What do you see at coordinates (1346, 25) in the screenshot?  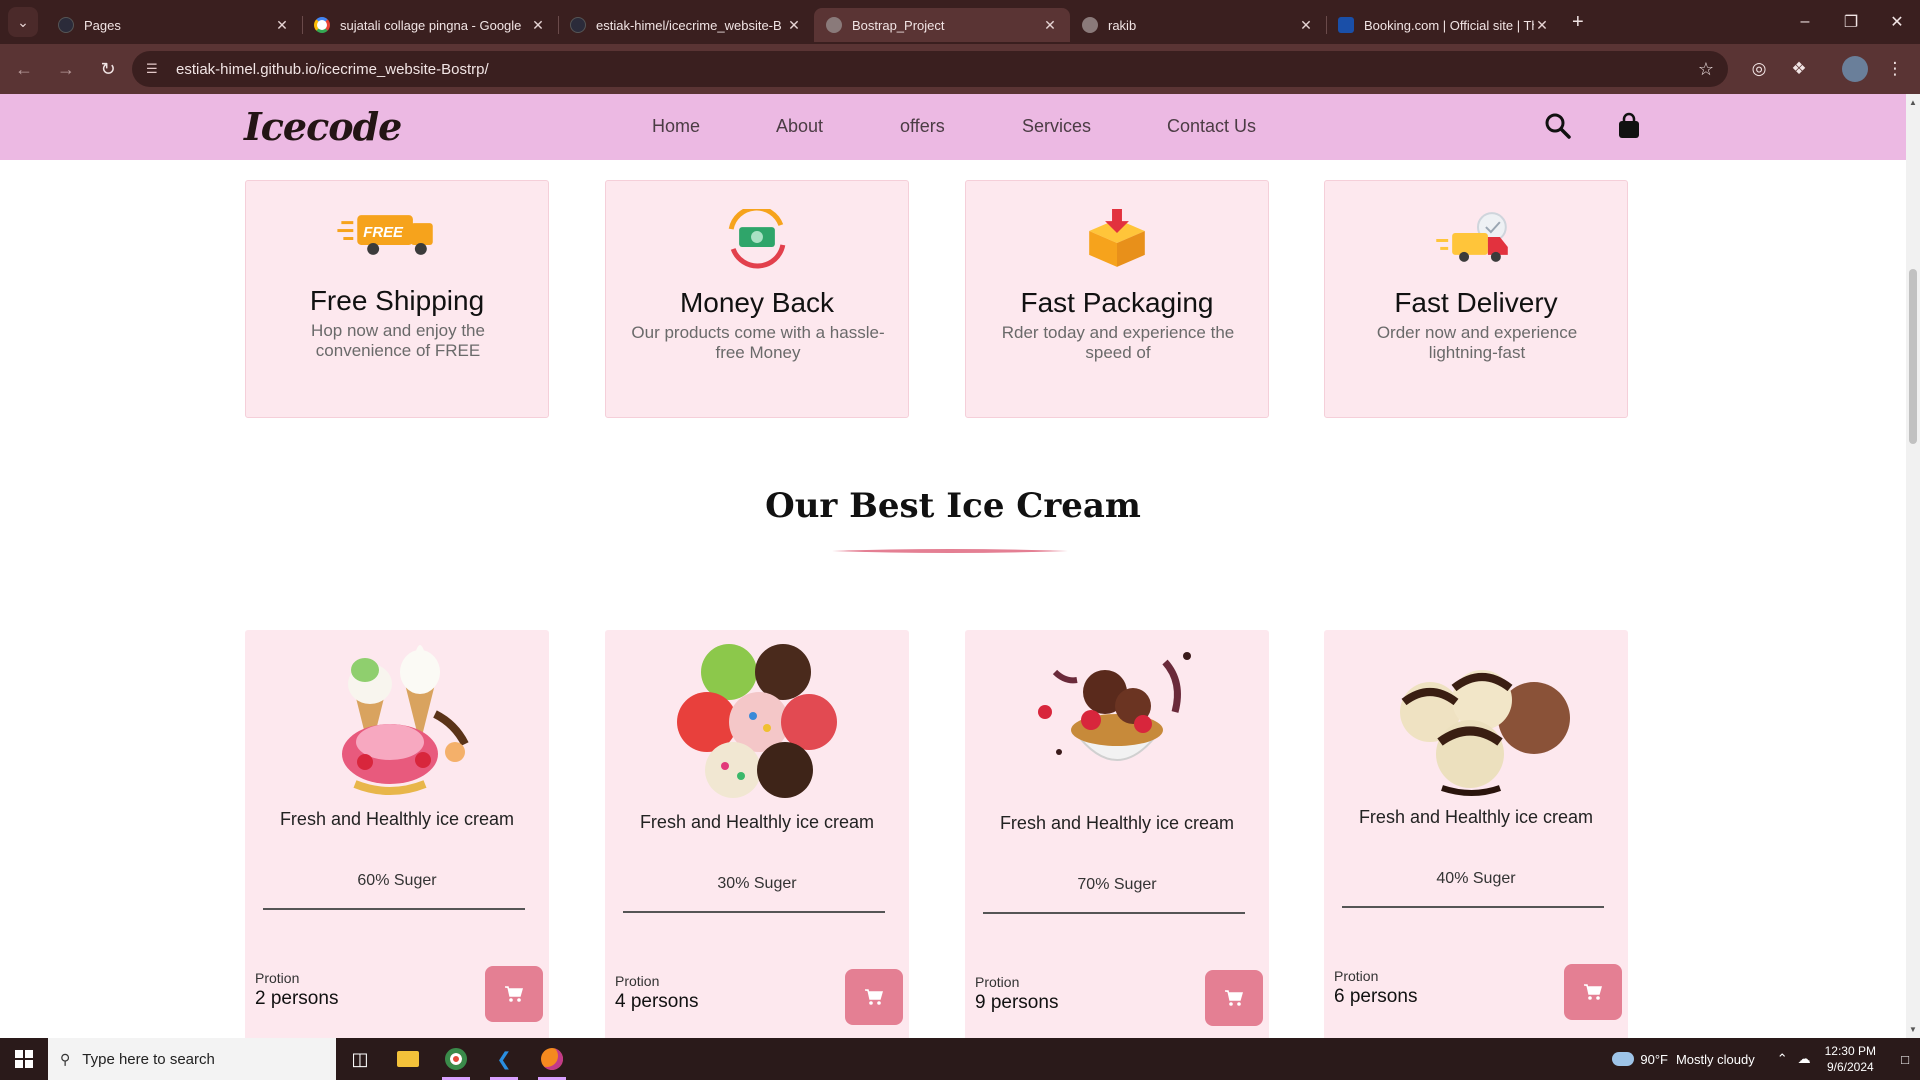 I see `booking-favicon-icon` at bounding box center [1346, 25].